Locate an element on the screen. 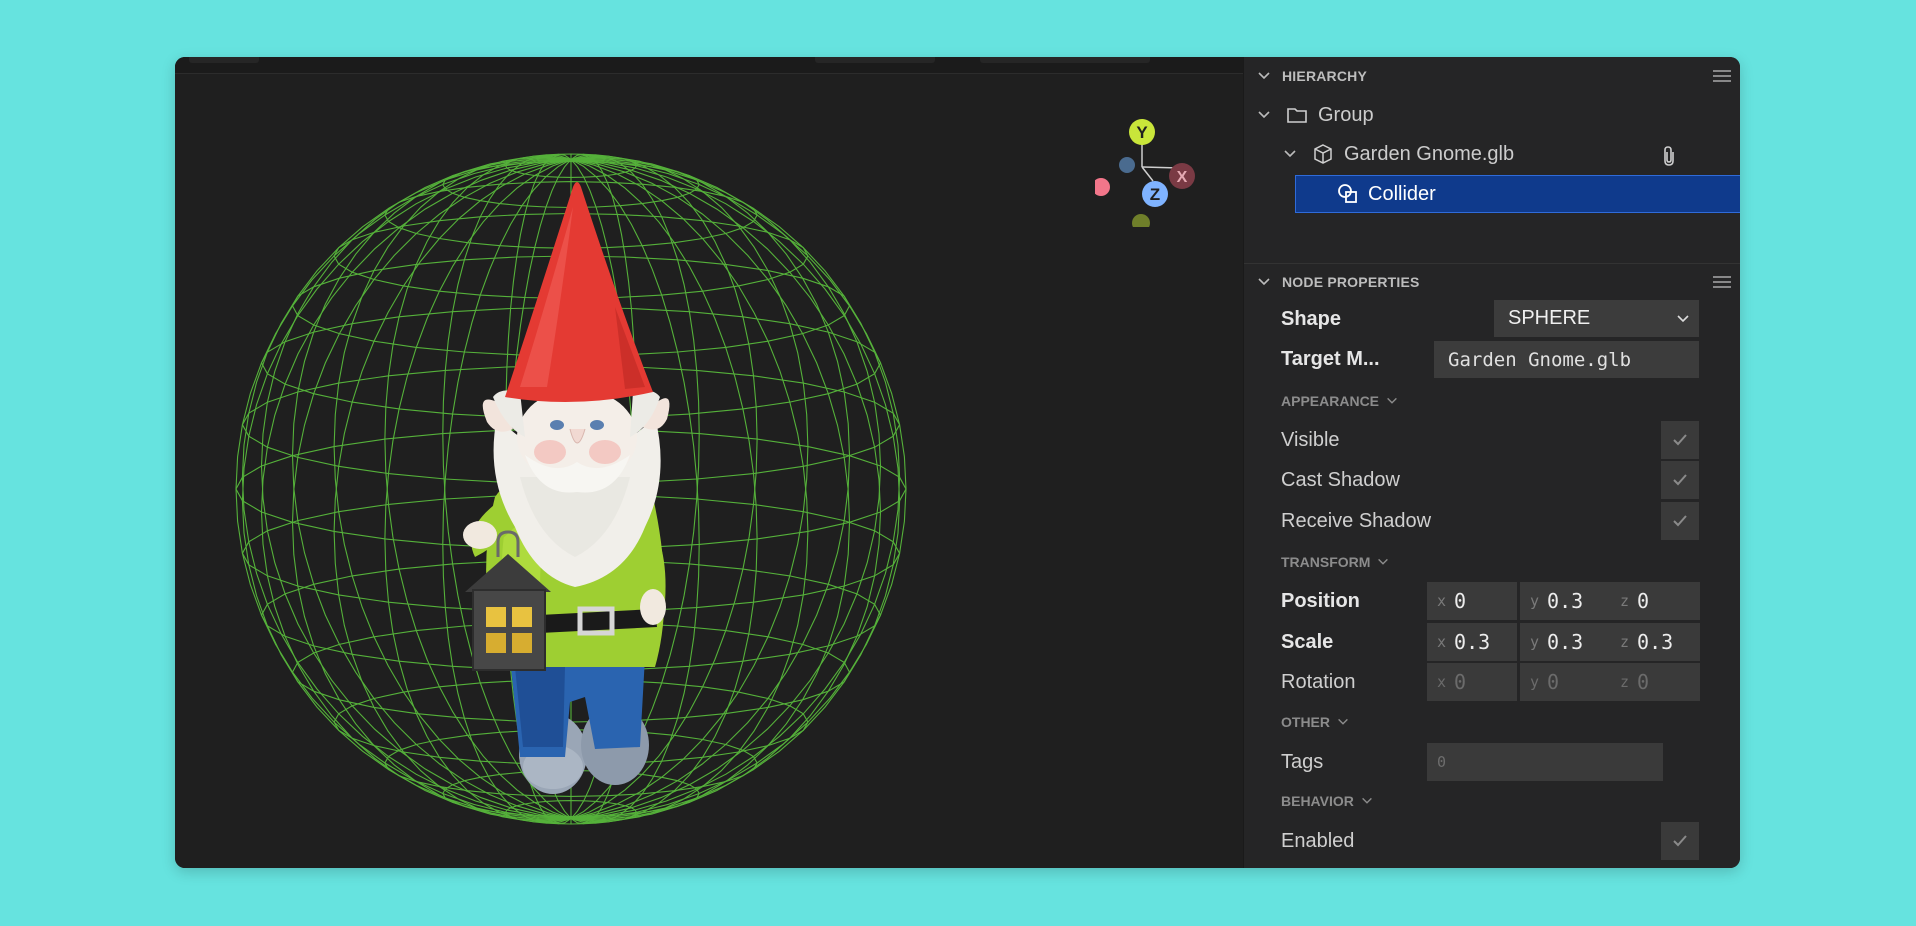 This screenshot has height=926, width=1916. shape-value: SPHERE is located at coordinates (1549, 318).